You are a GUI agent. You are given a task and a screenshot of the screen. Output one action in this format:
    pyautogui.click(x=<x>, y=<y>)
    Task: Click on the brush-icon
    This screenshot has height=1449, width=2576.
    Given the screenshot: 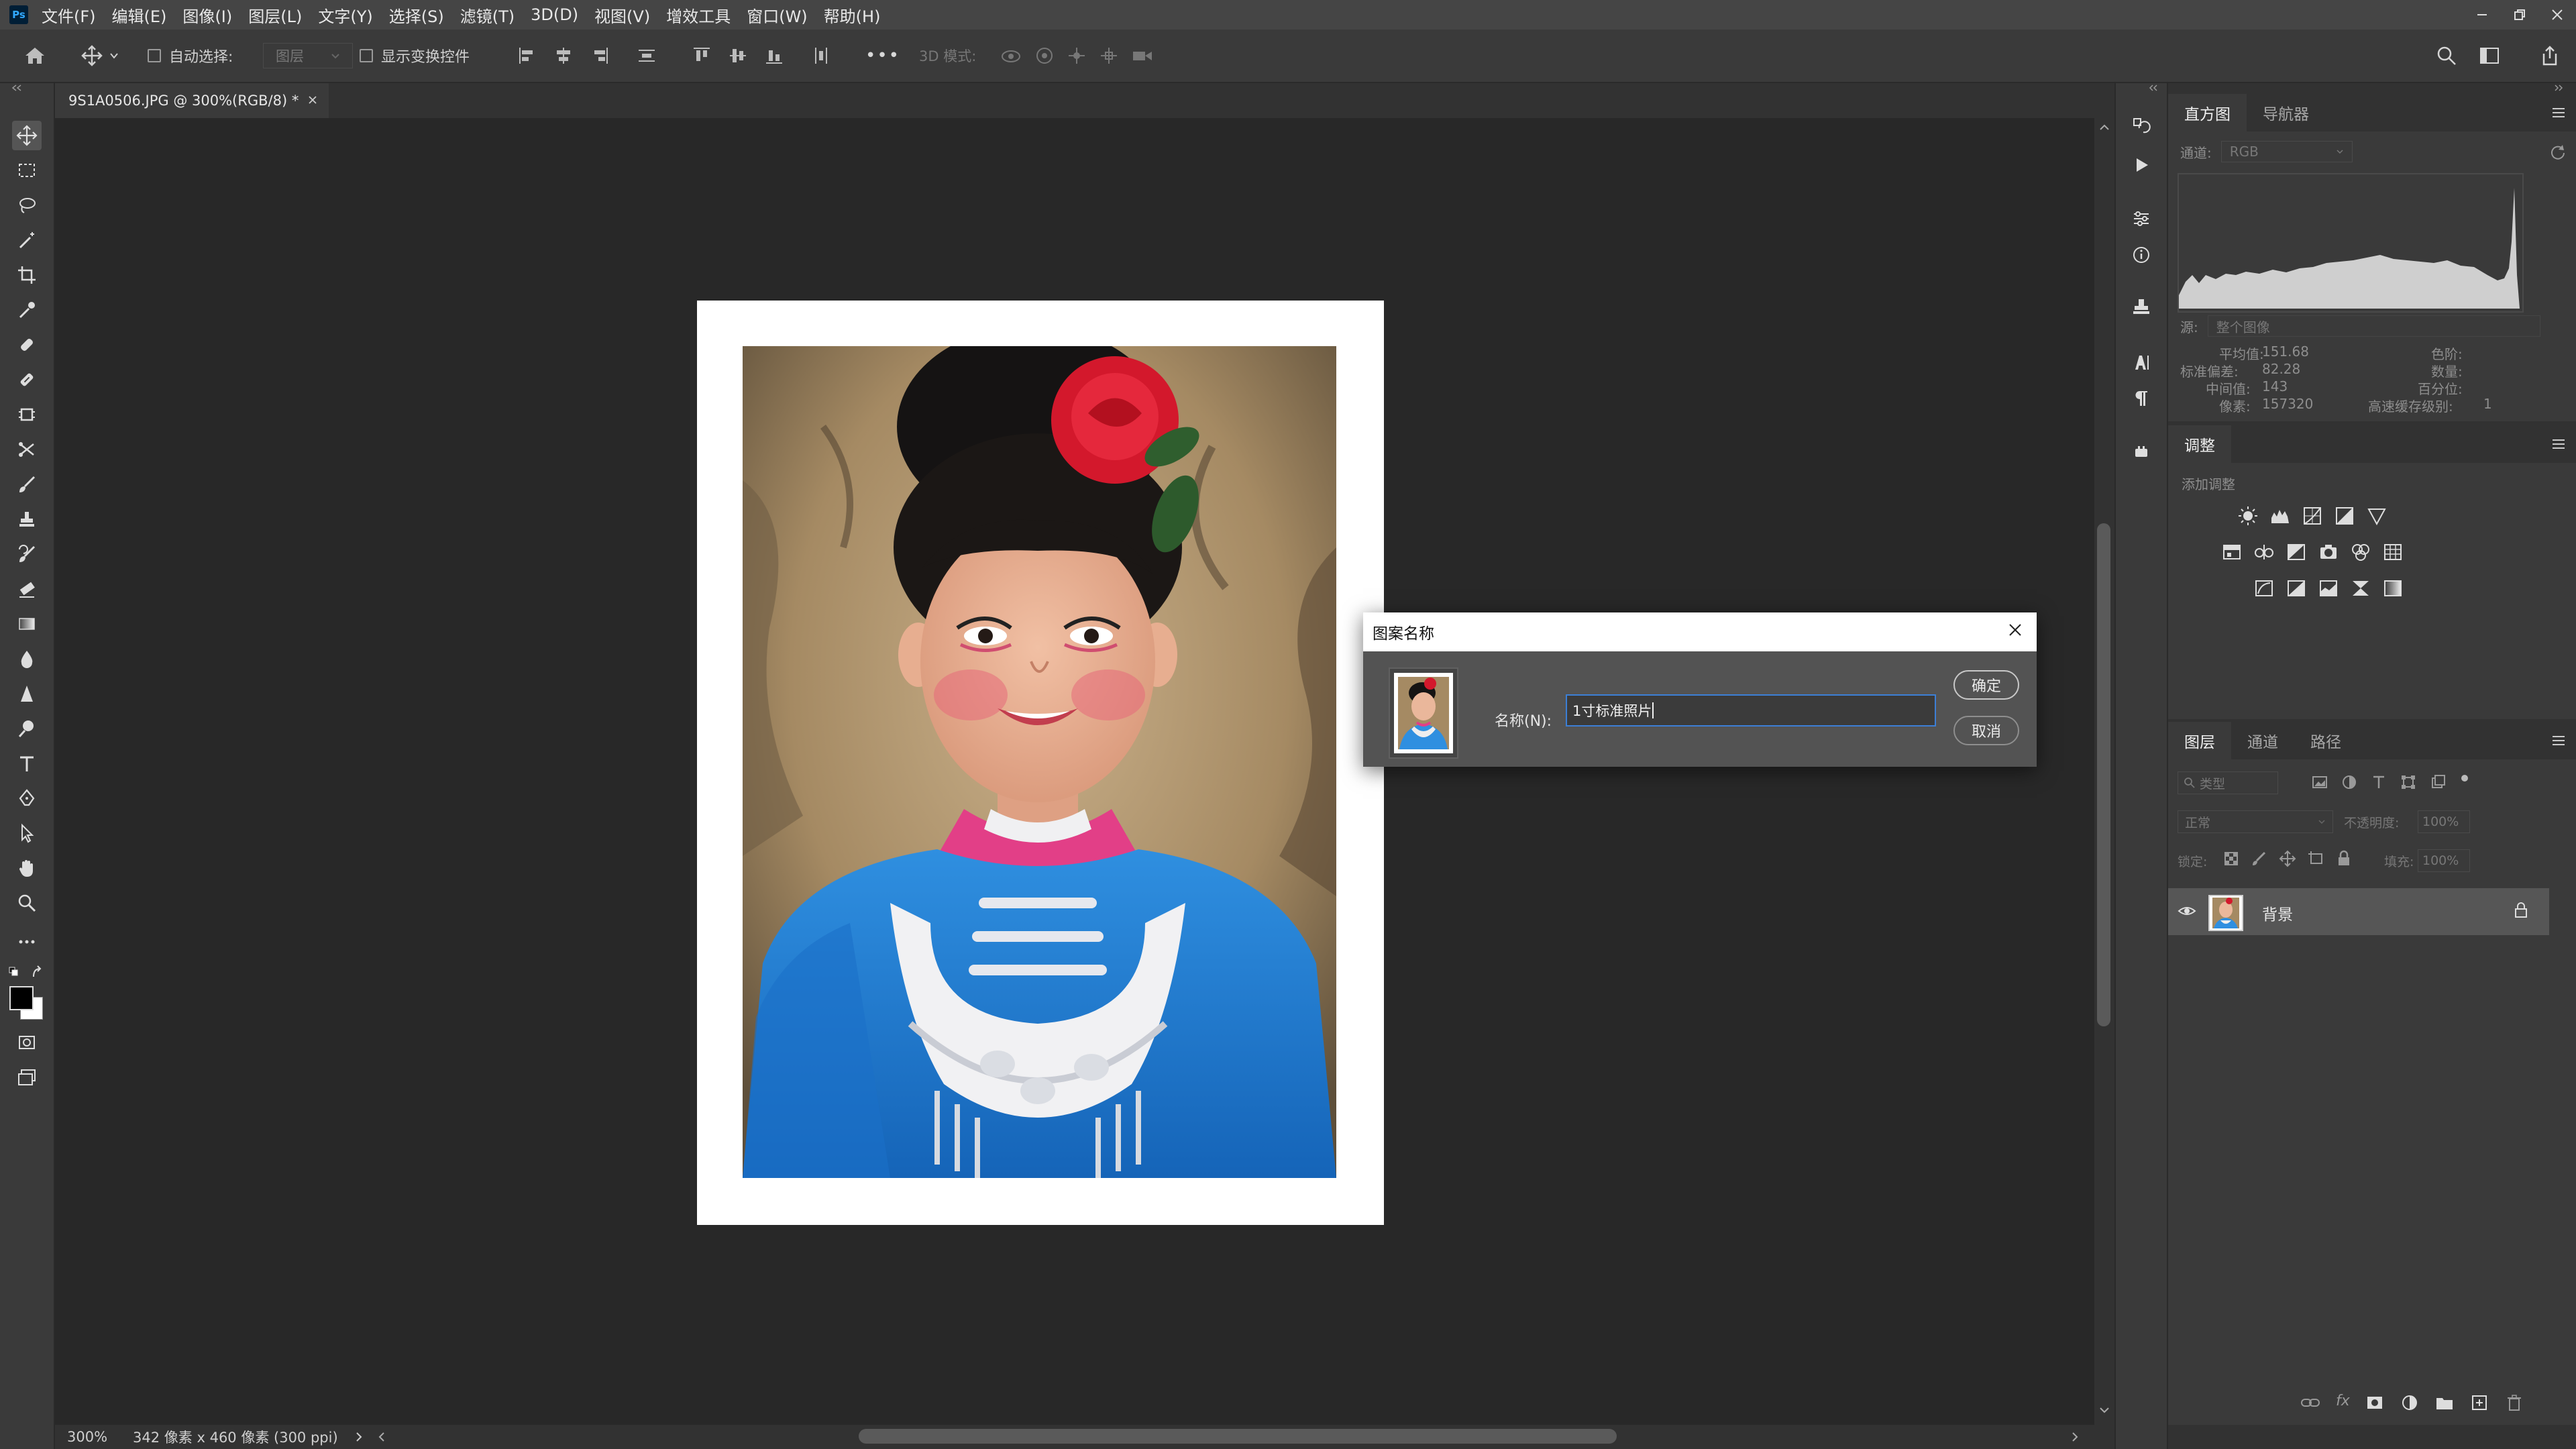 What is the action you would take?
    pyautogui.click(x=27, y=379)
    